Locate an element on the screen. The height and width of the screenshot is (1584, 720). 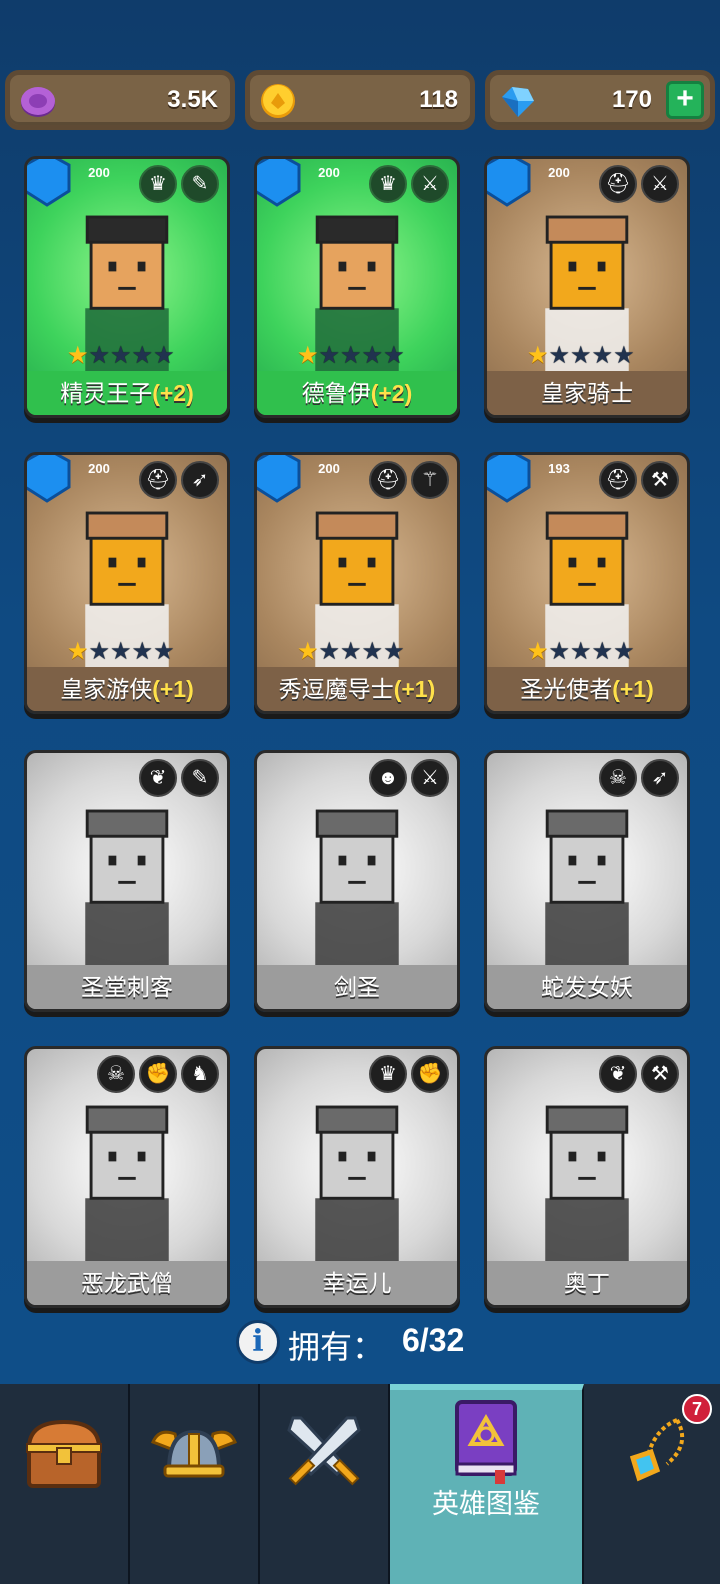
hero-name: 幸运儿 is located at coordinates (357, 1283).